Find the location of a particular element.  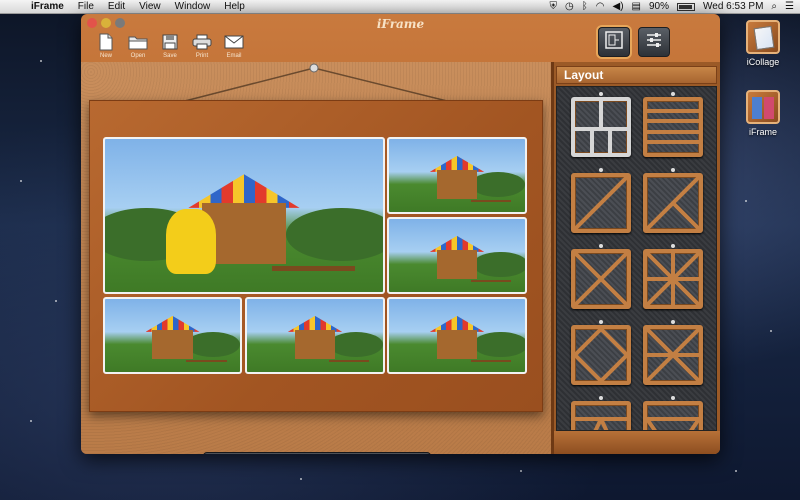

sliders-icon is located at coordinates (654, 42).